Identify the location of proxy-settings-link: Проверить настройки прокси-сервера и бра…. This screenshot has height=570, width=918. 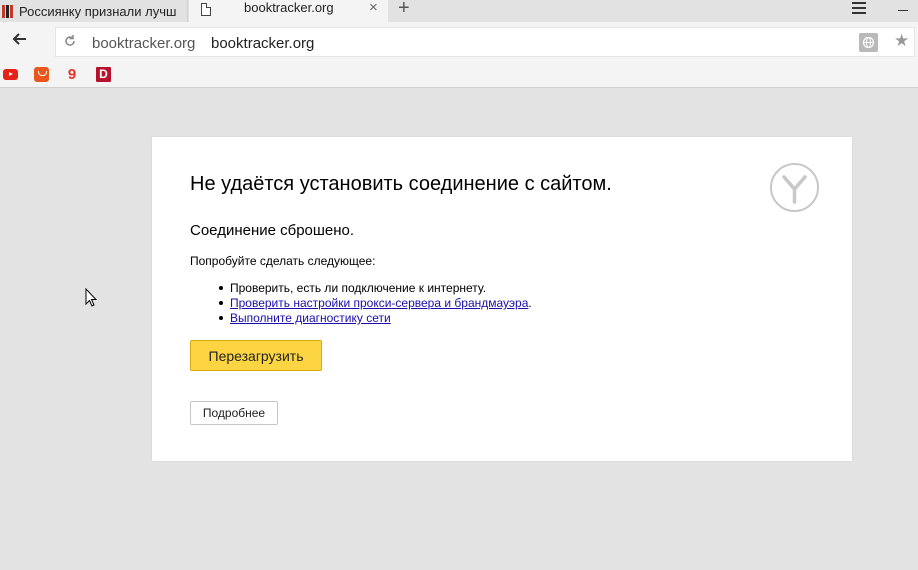
(379, 303).